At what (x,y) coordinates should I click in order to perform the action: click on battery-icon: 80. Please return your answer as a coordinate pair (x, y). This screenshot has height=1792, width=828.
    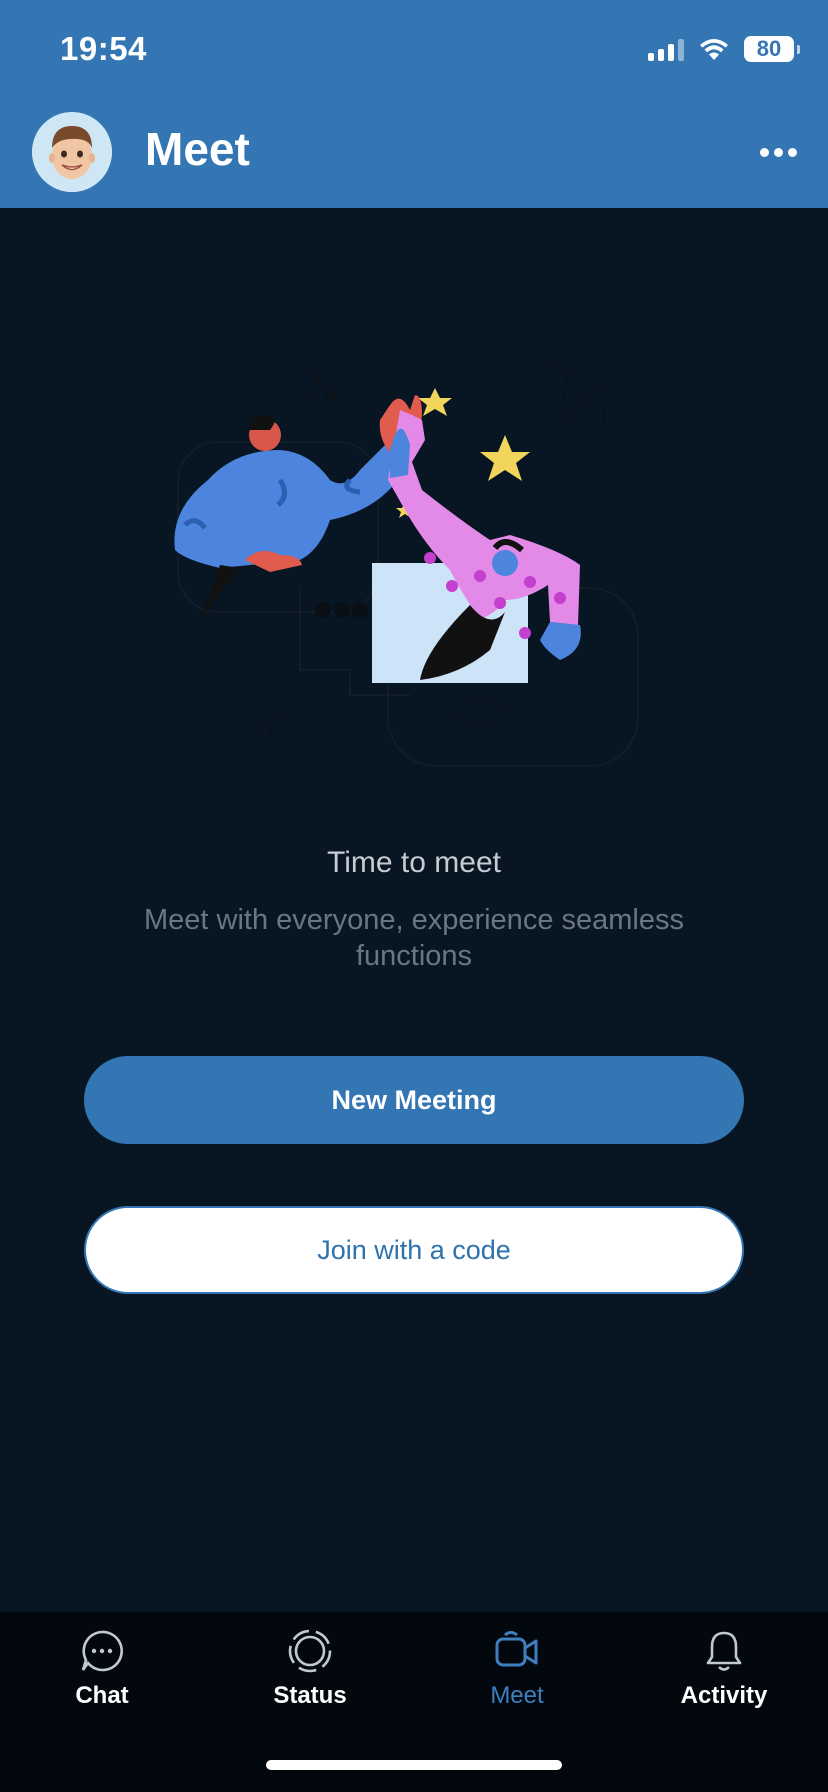
    Looking at the image, I should click on (772, 49).